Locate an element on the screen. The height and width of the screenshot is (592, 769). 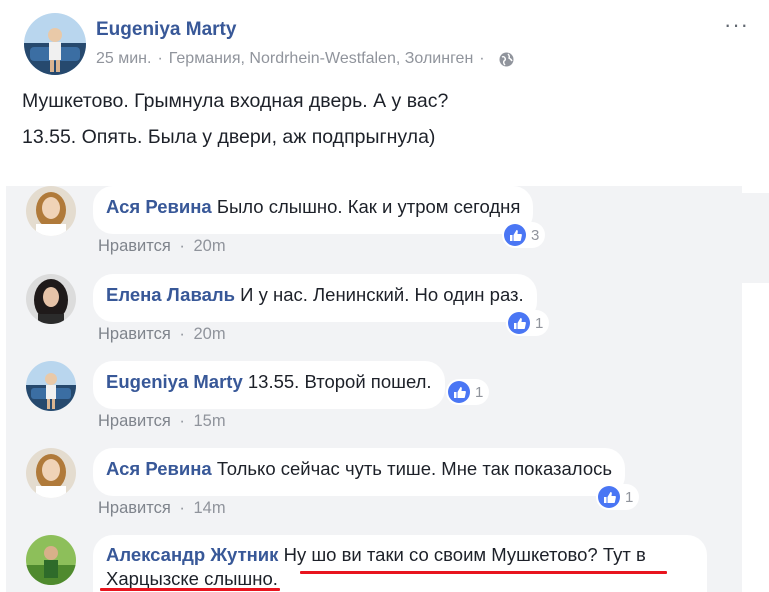
commenter-name: Eugeniya Marty is located at coordinates (174, 381).